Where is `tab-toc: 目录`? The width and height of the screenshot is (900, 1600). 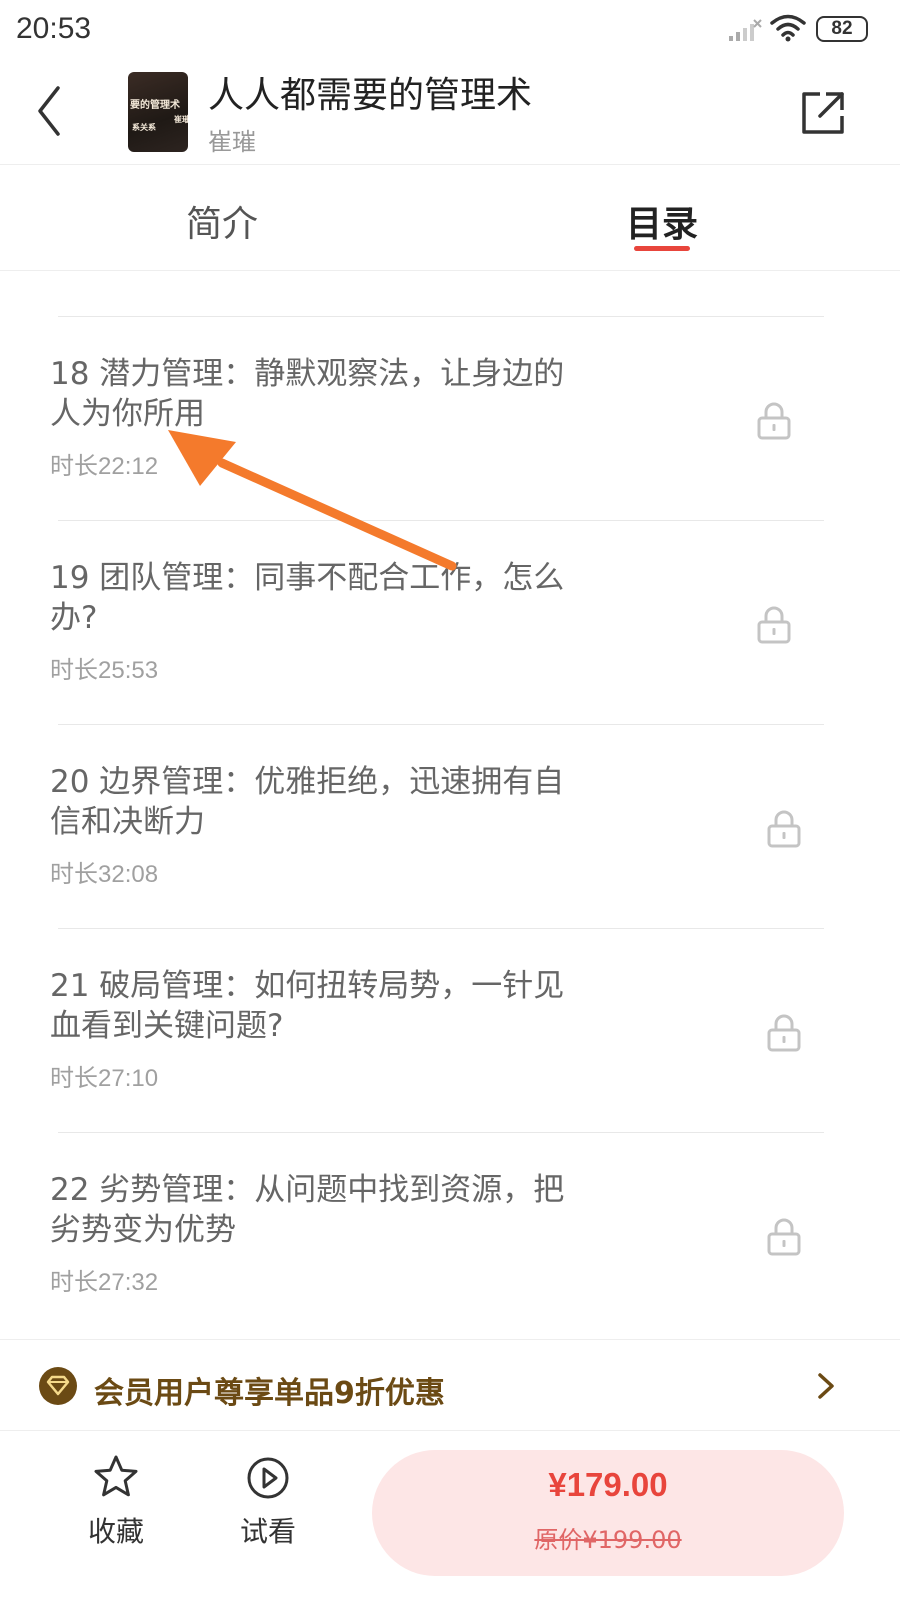 tab-toc: 目录 is located at coordinates (662, 221).